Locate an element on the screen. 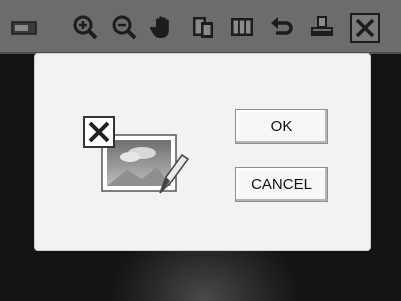 The width and height of the screenshot is (401, 301). tile-view-icon is located at coordinates (242, 27).